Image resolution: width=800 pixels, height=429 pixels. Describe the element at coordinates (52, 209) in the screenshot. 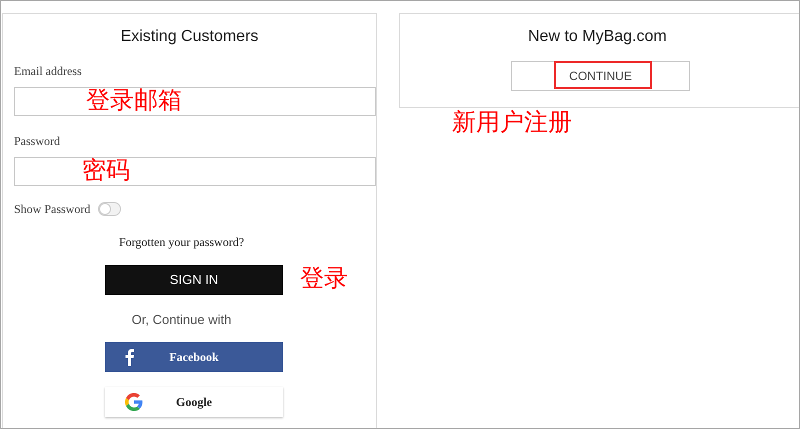

I see `toggle-label: Show Password` at that location.